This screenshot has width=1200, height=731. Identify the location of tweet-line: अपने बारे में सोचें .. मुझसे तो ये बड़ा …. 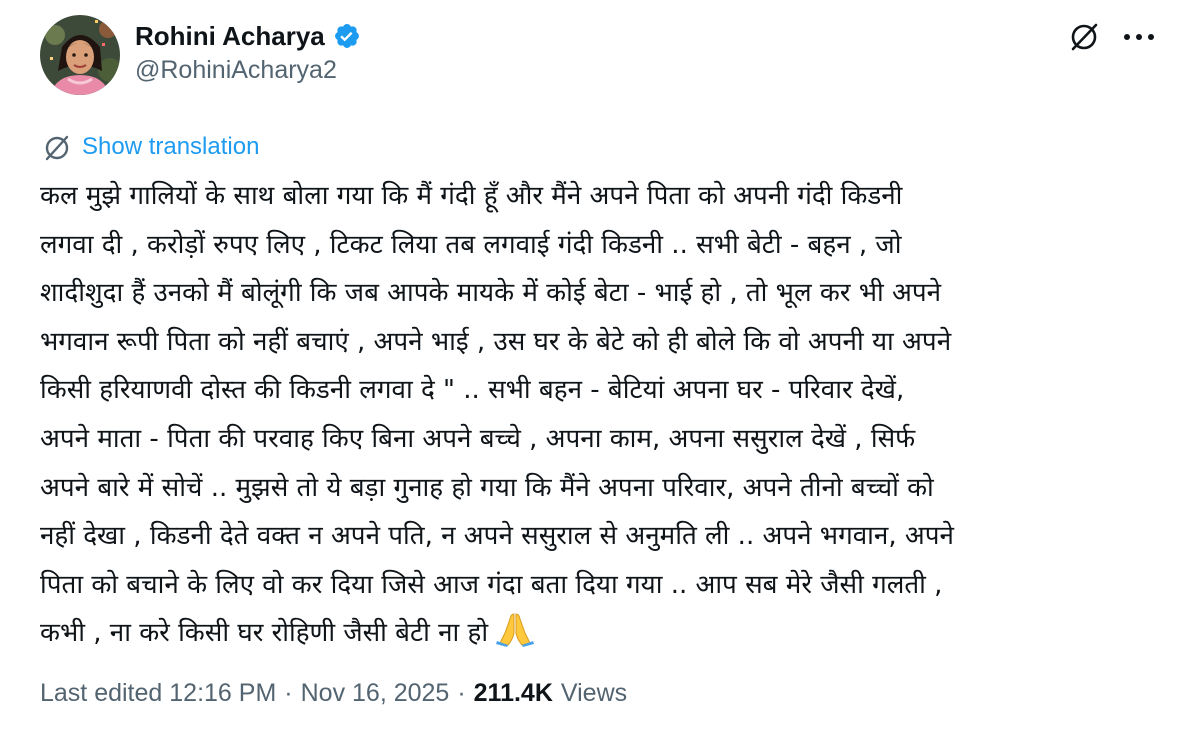
(487, 487).